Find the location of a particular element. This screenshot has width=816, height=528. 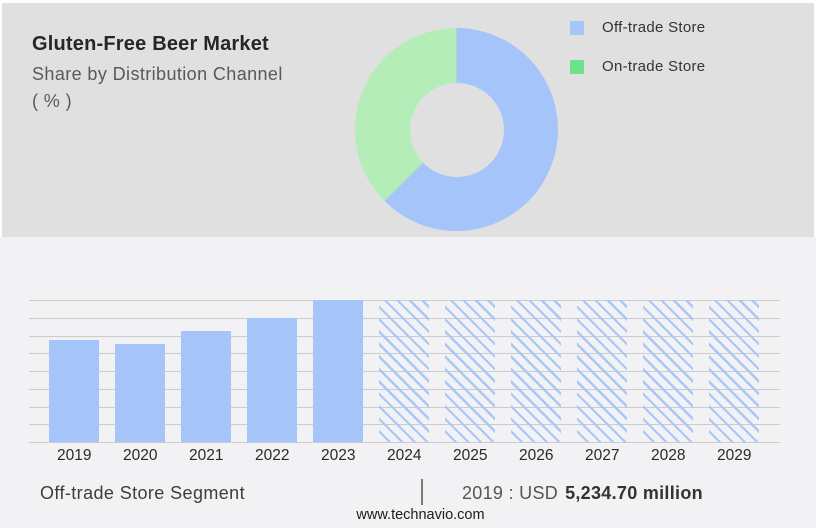

x-label-2023: 2023 is located at coordinates (338, 455).